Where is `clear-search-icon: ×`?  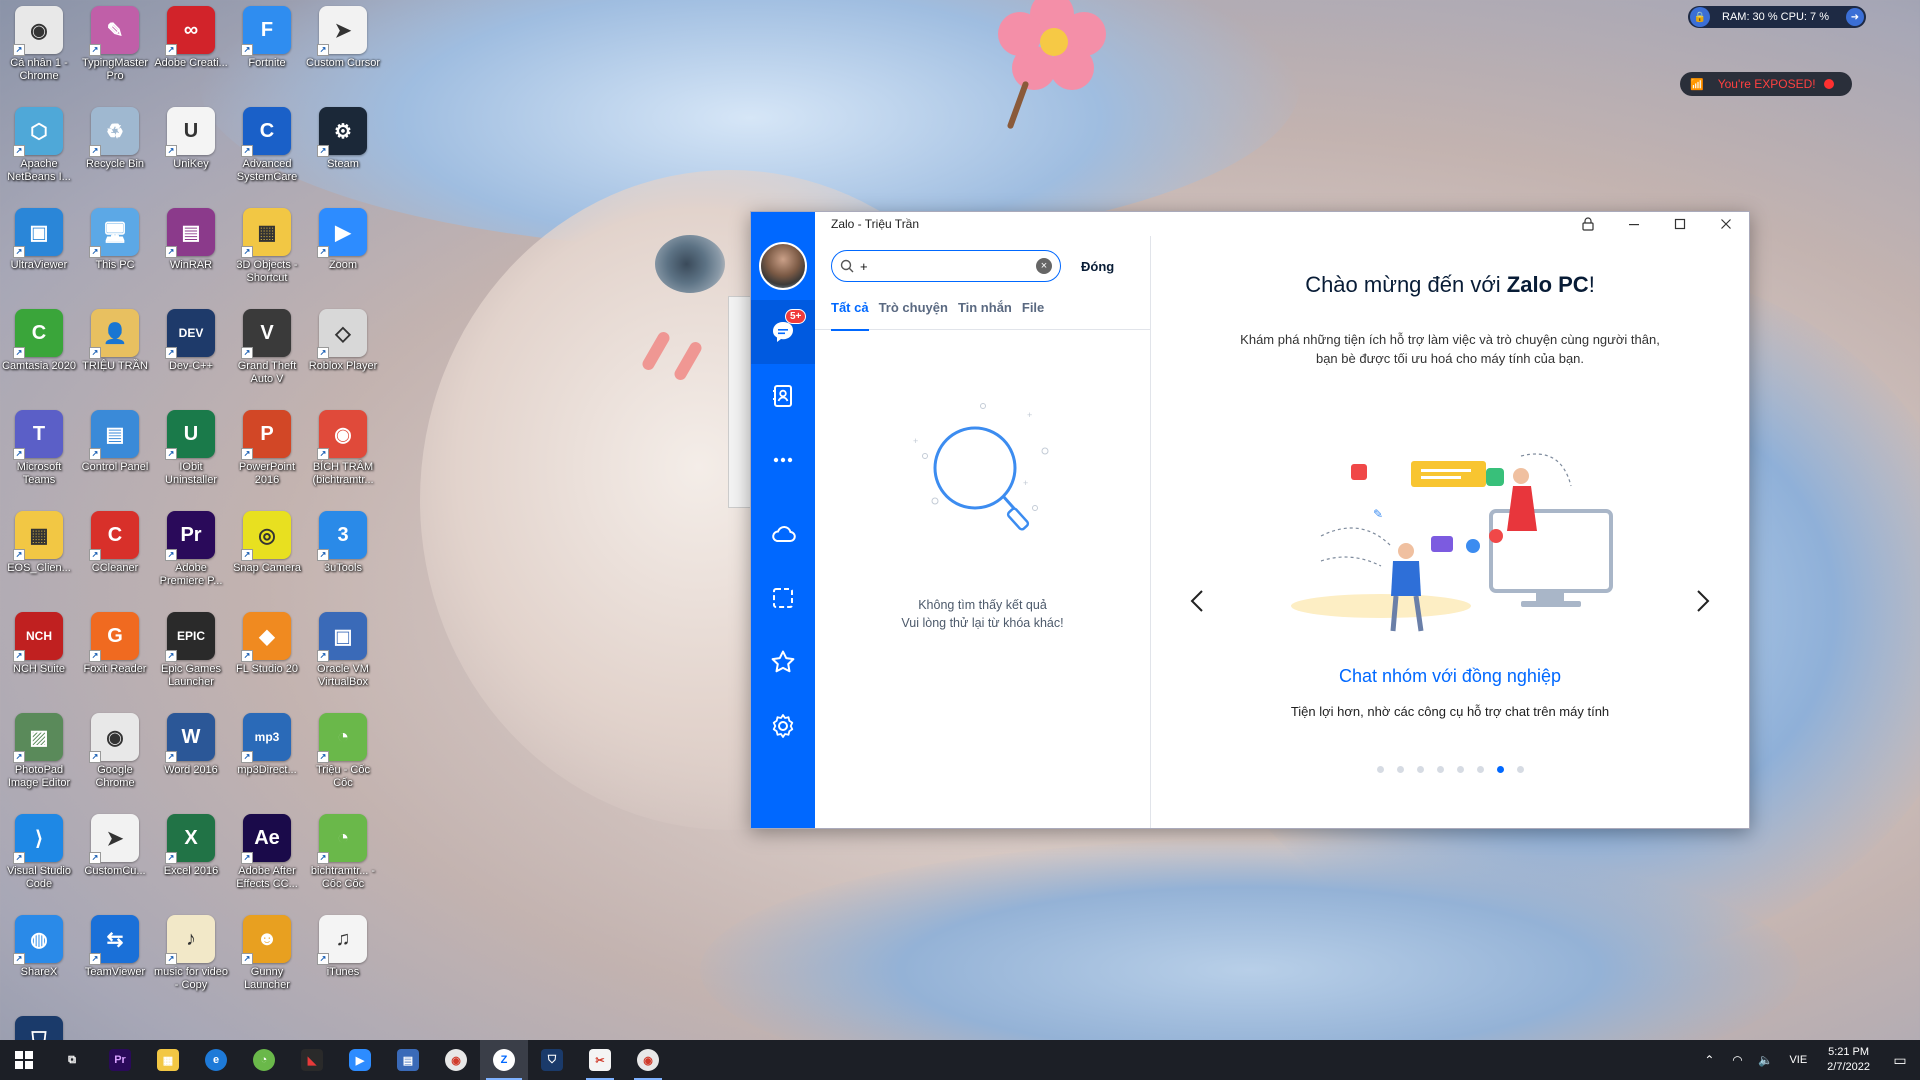 clear-search-icon: × is located at coordinates (1044, 266).